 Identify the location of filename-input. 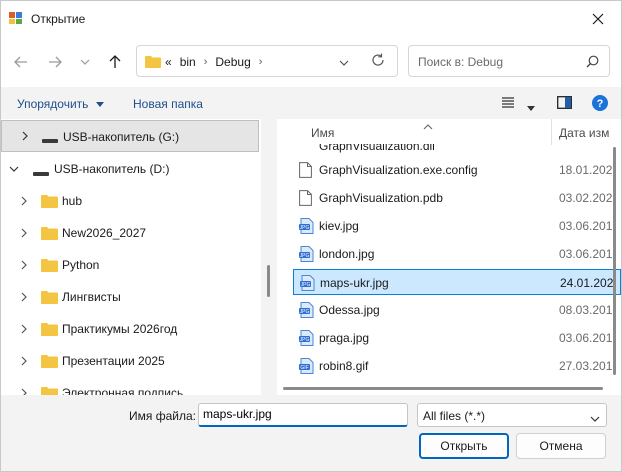
(303, 414).